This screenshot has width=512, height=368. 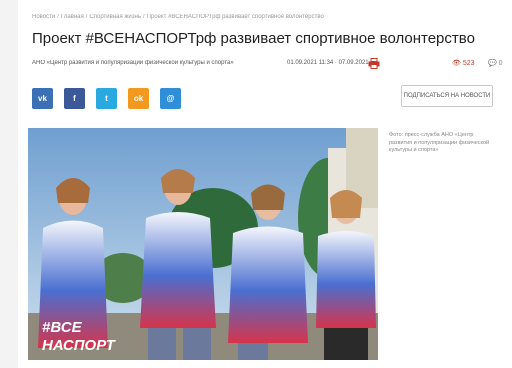 What do you see at coordinates (468, 63) in the screenshot?
I see `views-number: 523` at bounding box center [468, 63].